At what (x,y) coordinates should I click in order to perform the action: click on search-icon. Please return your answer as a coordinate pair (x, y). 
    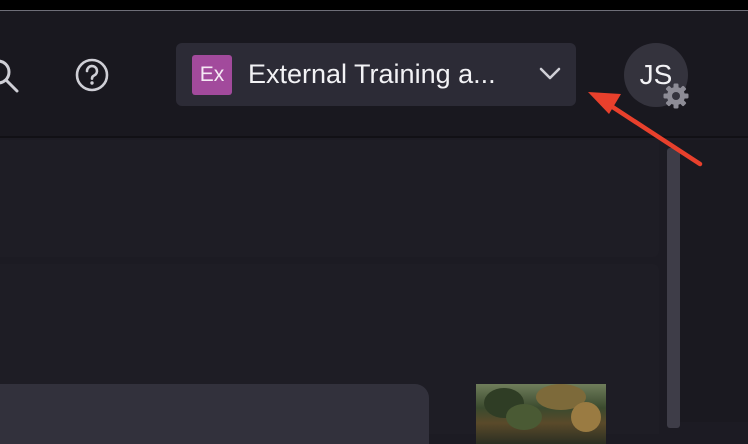
    Looking at the image, I should click on (13, 79).